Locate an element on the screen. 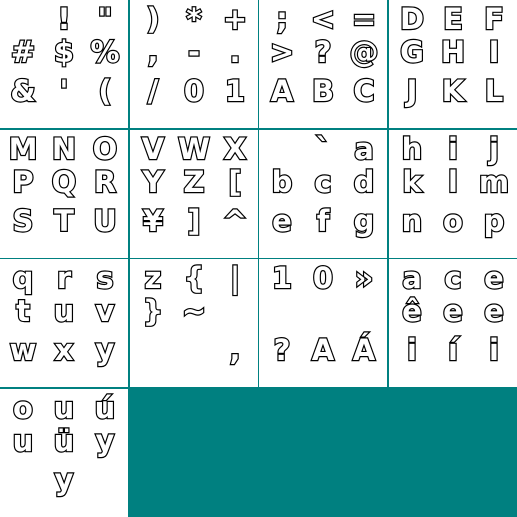 This screenshot has width=517, height=517. glyph-lower-i-alt: i is located at coordinates (412, 349).